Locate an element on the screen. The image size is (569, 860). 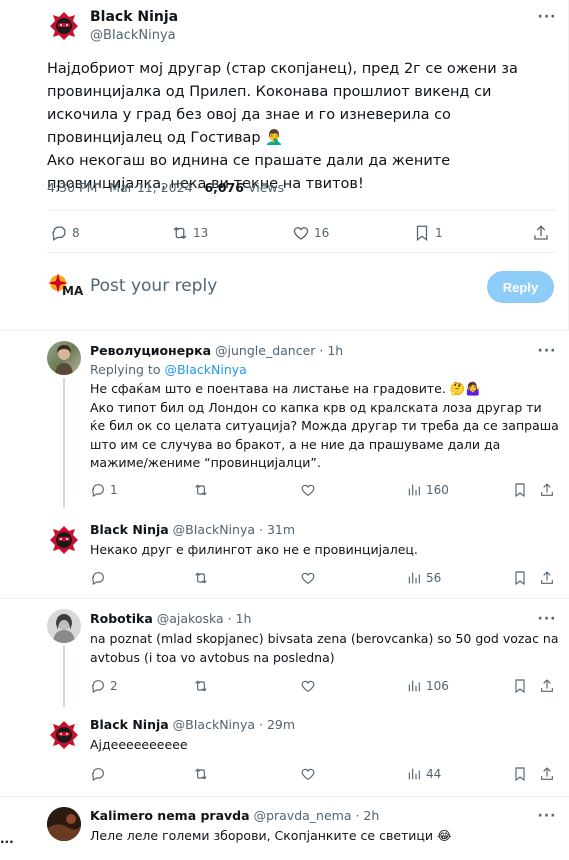
user-avatar: MA is located at coordinates (65, 285).